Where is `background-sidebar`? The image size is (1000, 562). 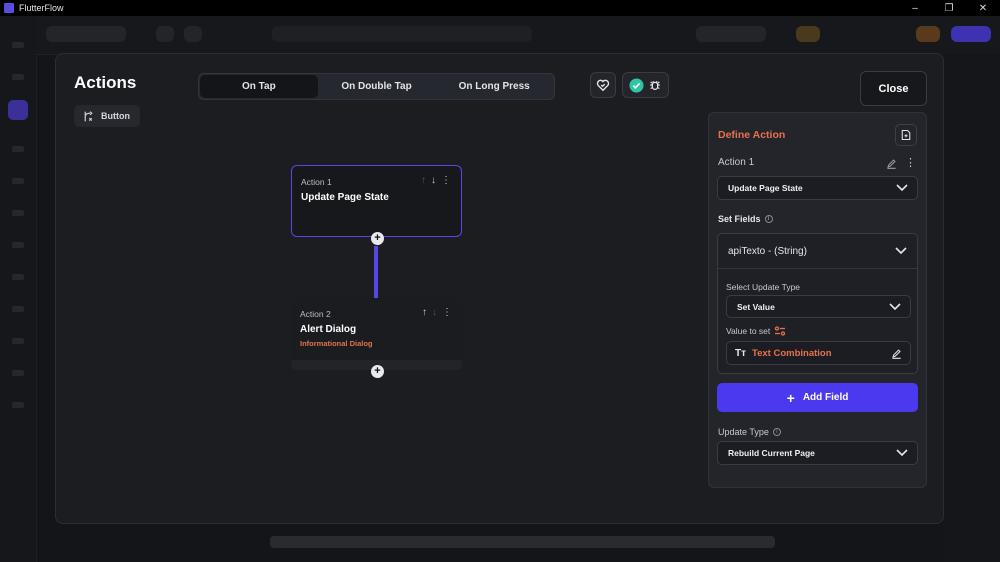
background-sidebar is located at coordinates (18, 289).